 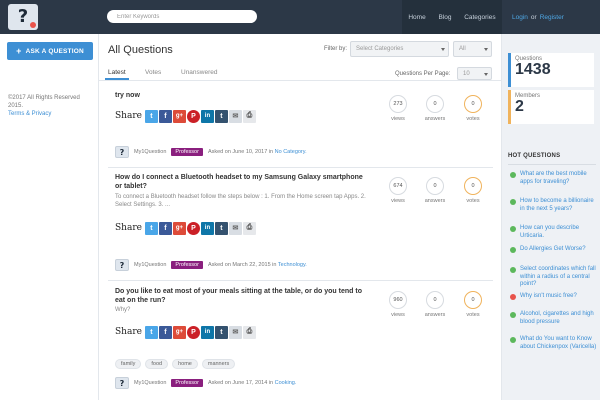 I want to click on hot-question-item: Why isn't music free?, so click(x=554, y=297).